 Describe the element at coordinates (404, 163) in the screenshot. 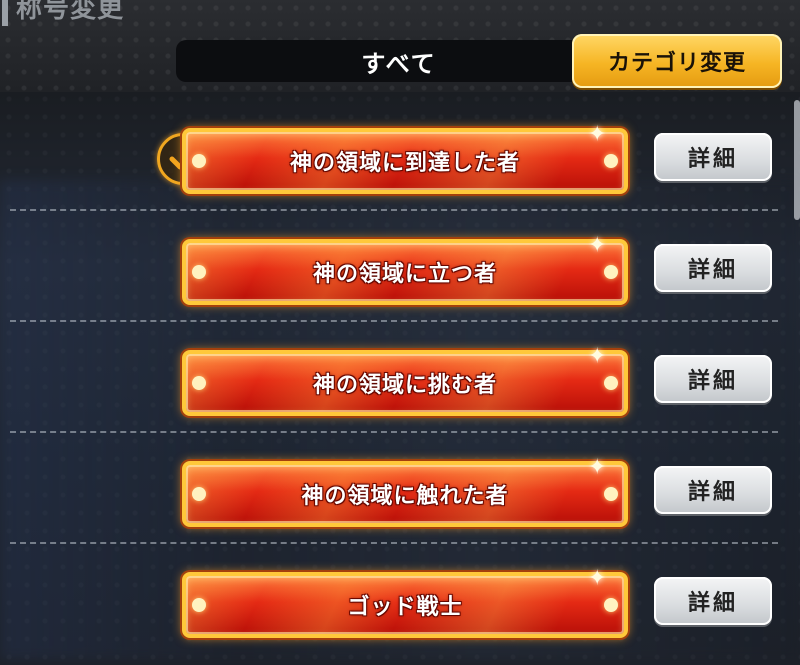

I see `title-name: 神の領域に到達した者` at that location.